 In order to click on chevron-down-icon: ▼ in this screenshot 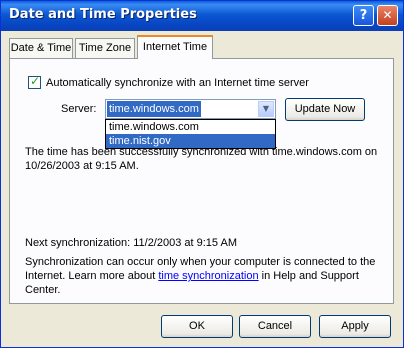, I will do `click(266, 108)`.